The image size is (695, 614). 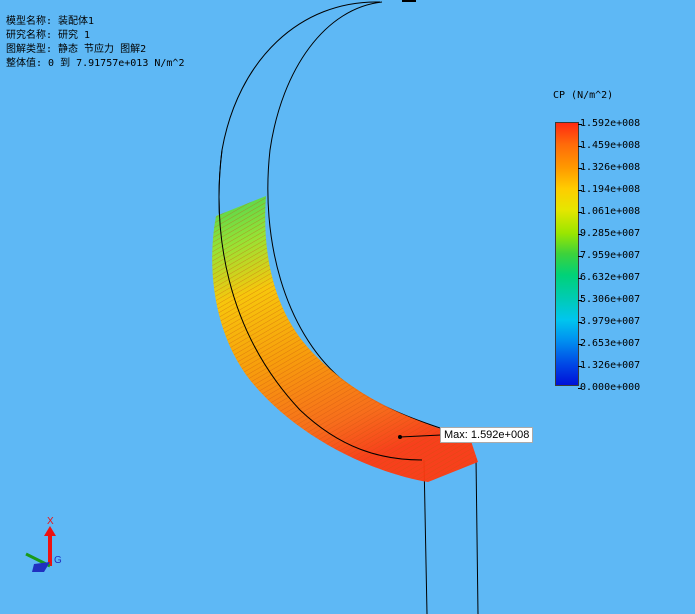 What do you see at coordinates (41, 567) in the screenshot?
I see `triad-z-arrow` at bounding box center [41, 567].